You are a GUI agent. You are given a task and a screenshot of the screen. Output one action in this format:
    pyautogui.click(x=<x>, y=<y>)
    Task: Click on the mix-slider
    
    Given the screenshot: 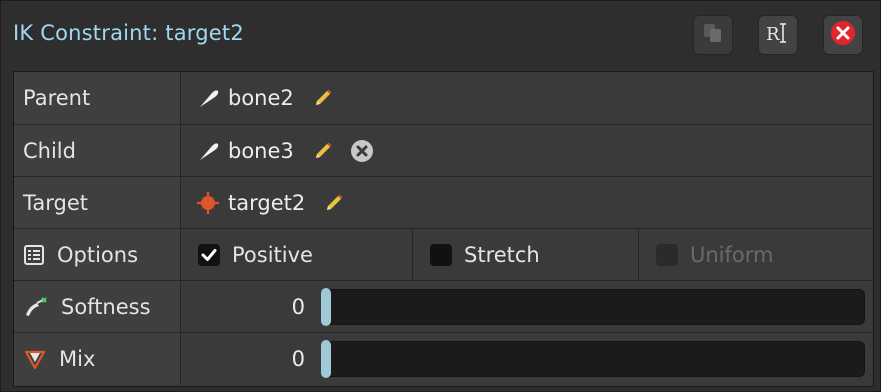 What is the action you would take?
    pyautogui.click(x=593, y=359)
    